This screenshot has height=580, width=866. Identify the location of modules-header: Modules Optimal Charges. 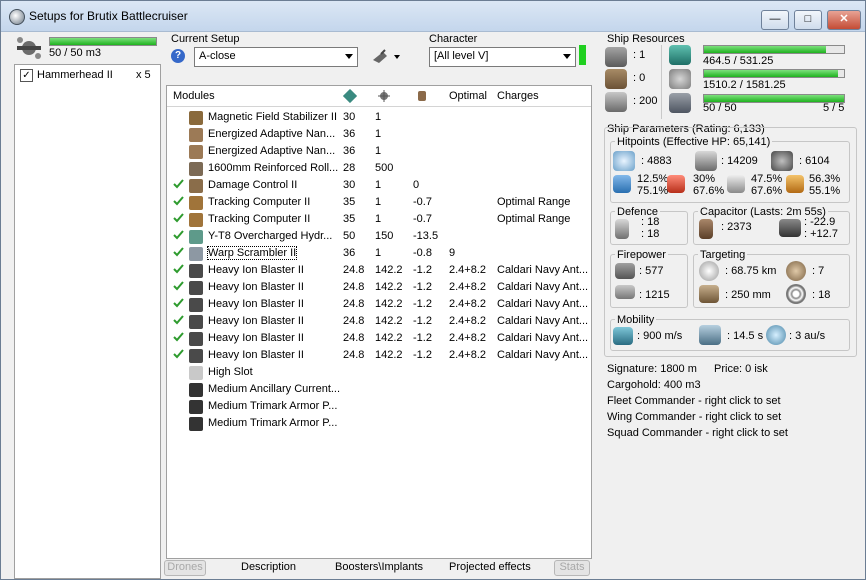
(379, 96).